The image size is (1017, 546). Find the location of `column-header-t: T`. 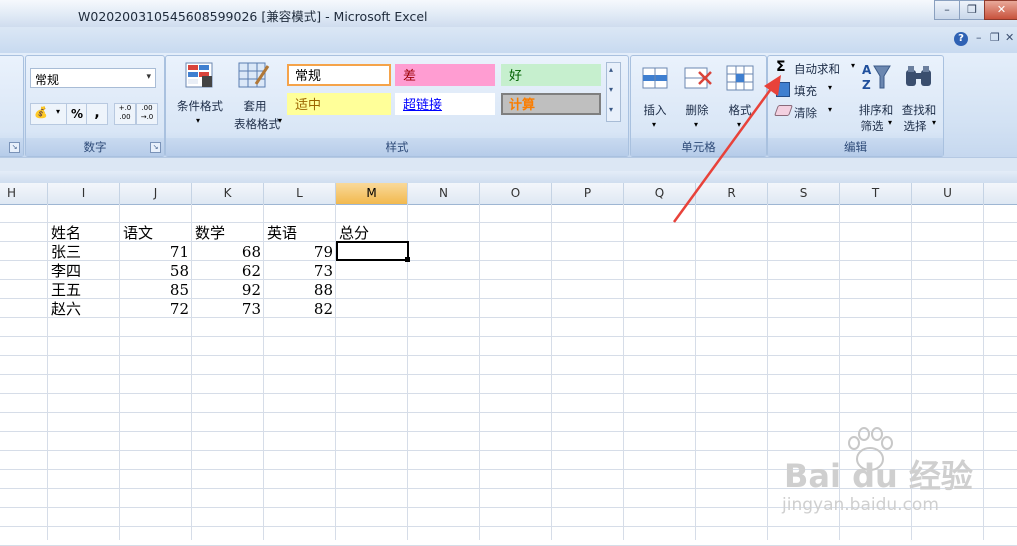

column-header-t: T is located at coordinates (876, 193).